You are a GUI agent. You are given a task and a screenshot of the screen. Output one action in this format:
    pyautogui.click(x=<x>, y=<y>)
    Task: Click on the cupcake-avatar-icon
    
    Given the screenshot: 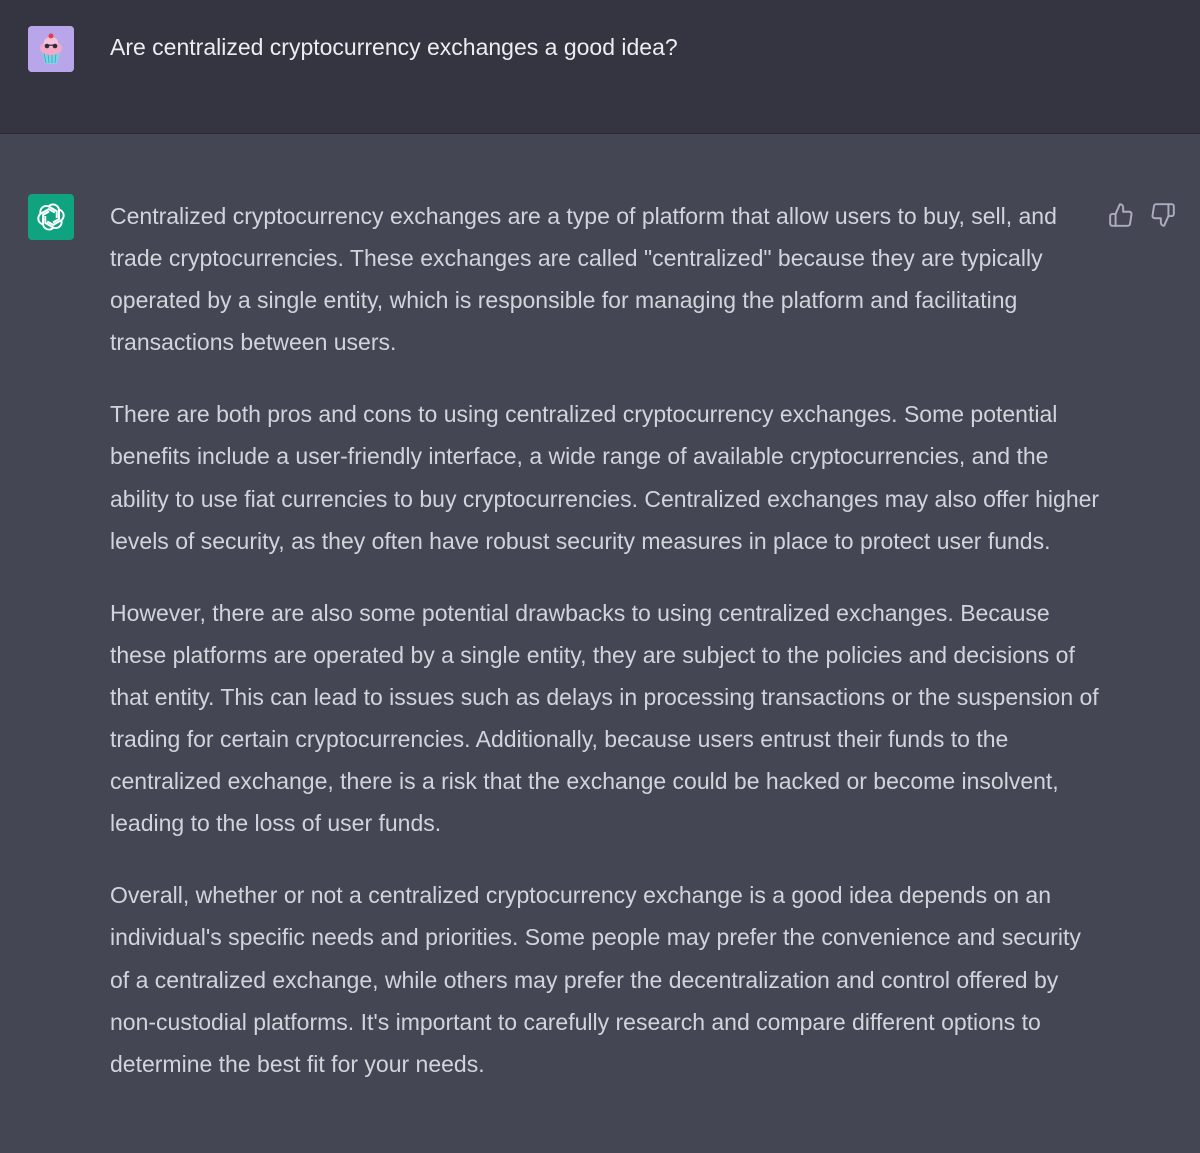 What is the action you would take?
    pyautogui.click(x=51, y=49)
    